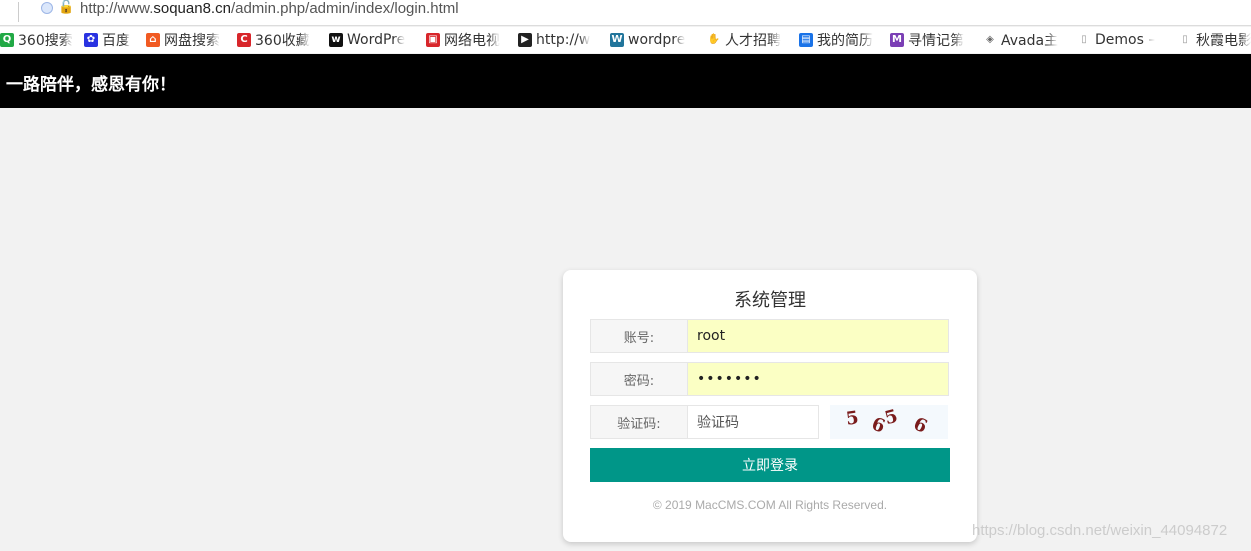 The image size is (1251, 551). I want to click on bookmark-label: 360收藏, so click(282, 41).